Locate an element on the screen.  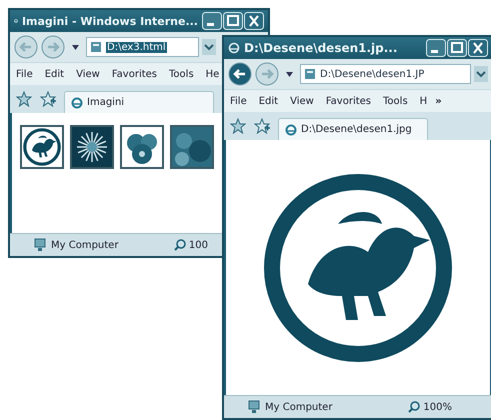
emblem-thumbnail is located at coordinates (42, 147).